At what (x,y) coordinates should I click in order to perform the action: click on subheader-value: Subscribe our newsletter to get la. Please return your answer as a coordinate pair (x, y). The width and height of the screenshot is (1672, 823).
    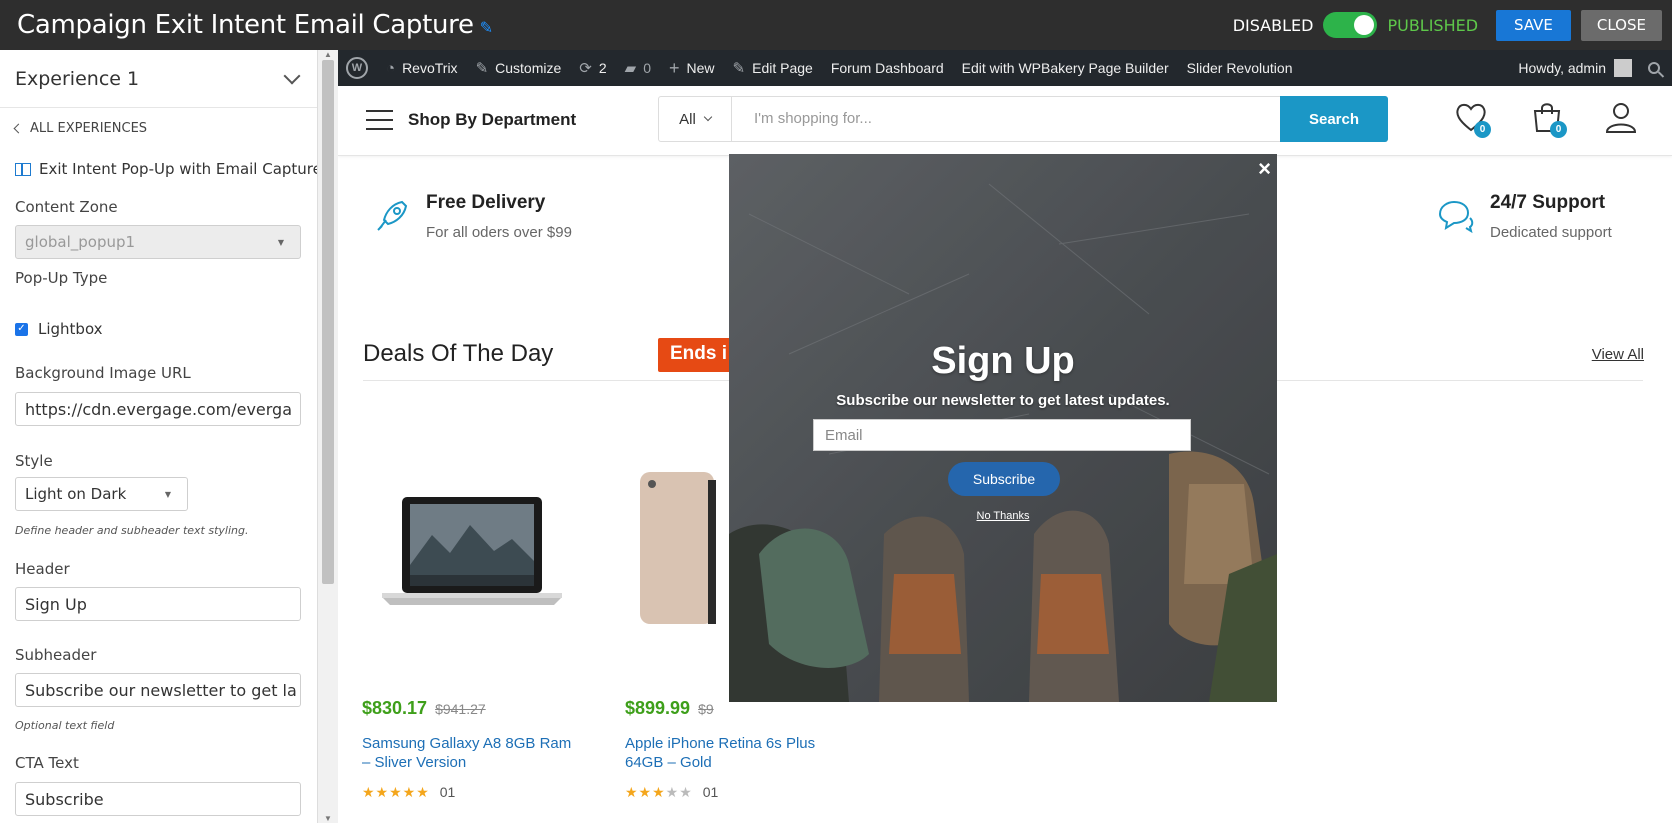
    Looking at the image, I should click on (161, 690).